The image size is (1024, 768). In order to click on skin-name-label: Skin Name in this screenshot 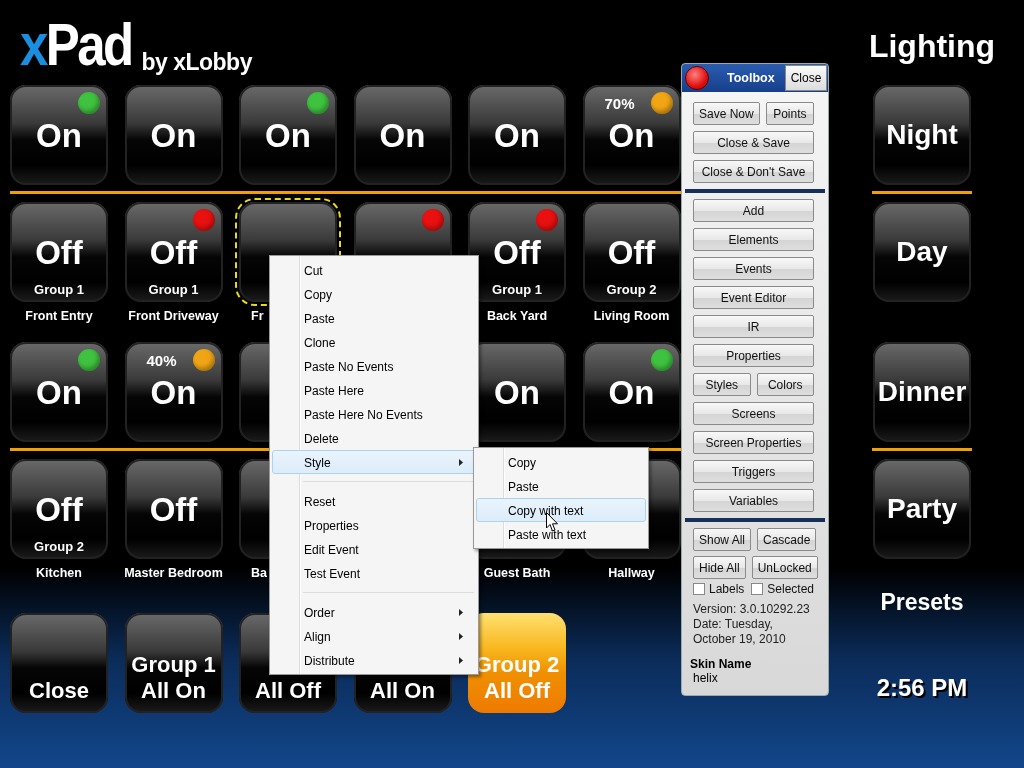, I will do `click(721, 664)`.